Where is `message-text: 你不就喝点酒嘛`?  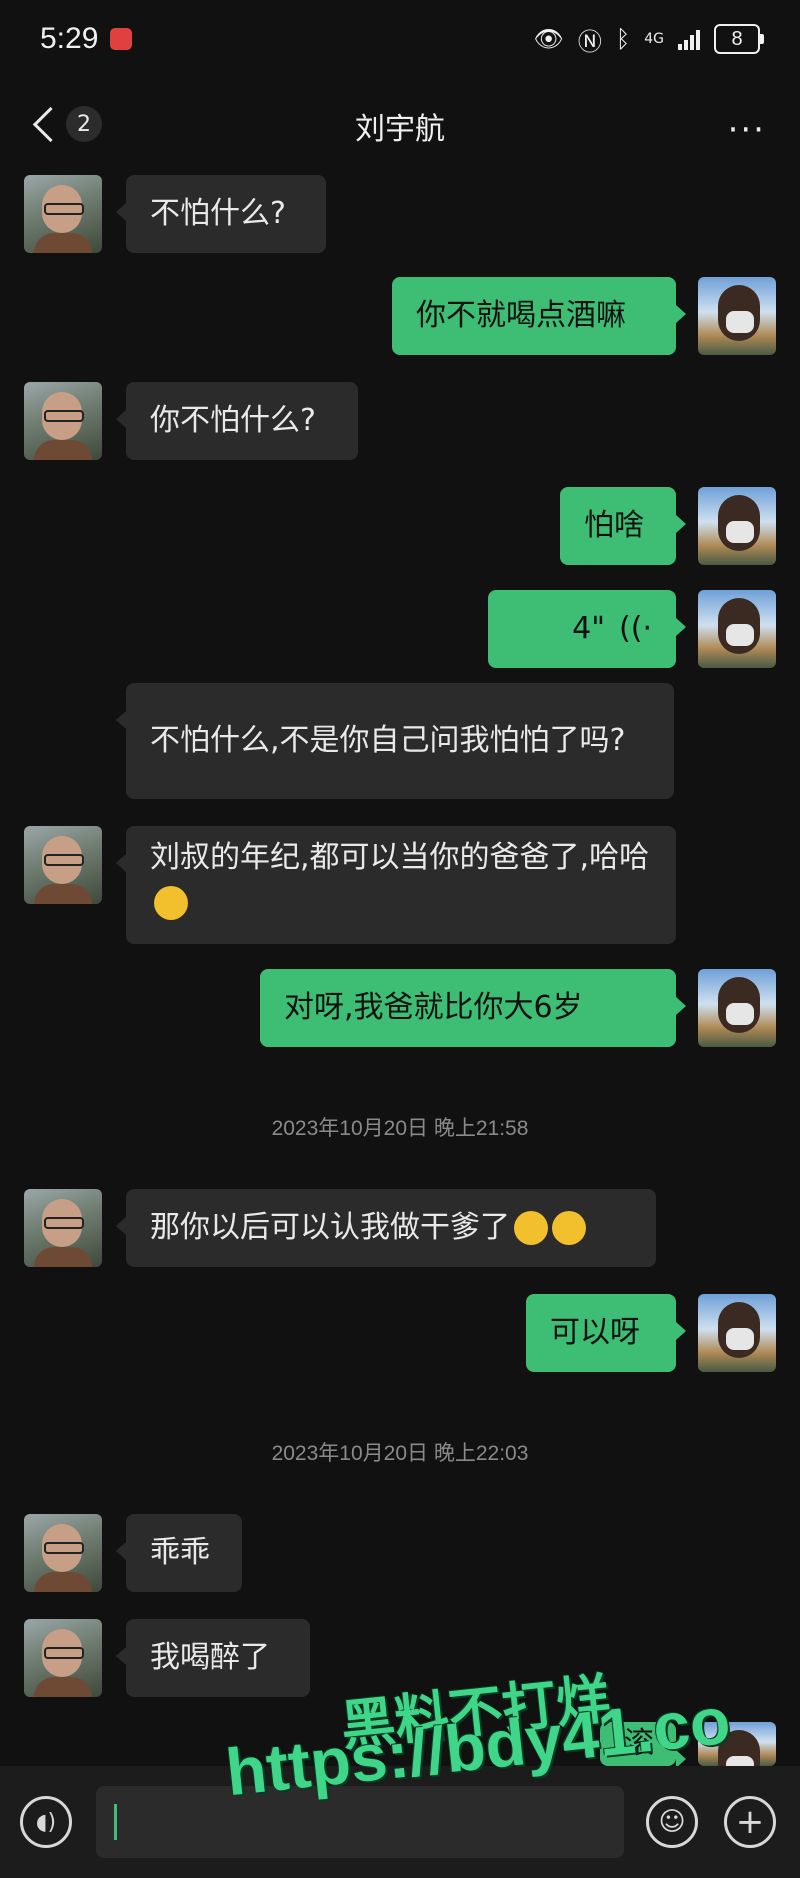
message-text: 你不就喝点酒嘛 is located at coordinates (521, 315).